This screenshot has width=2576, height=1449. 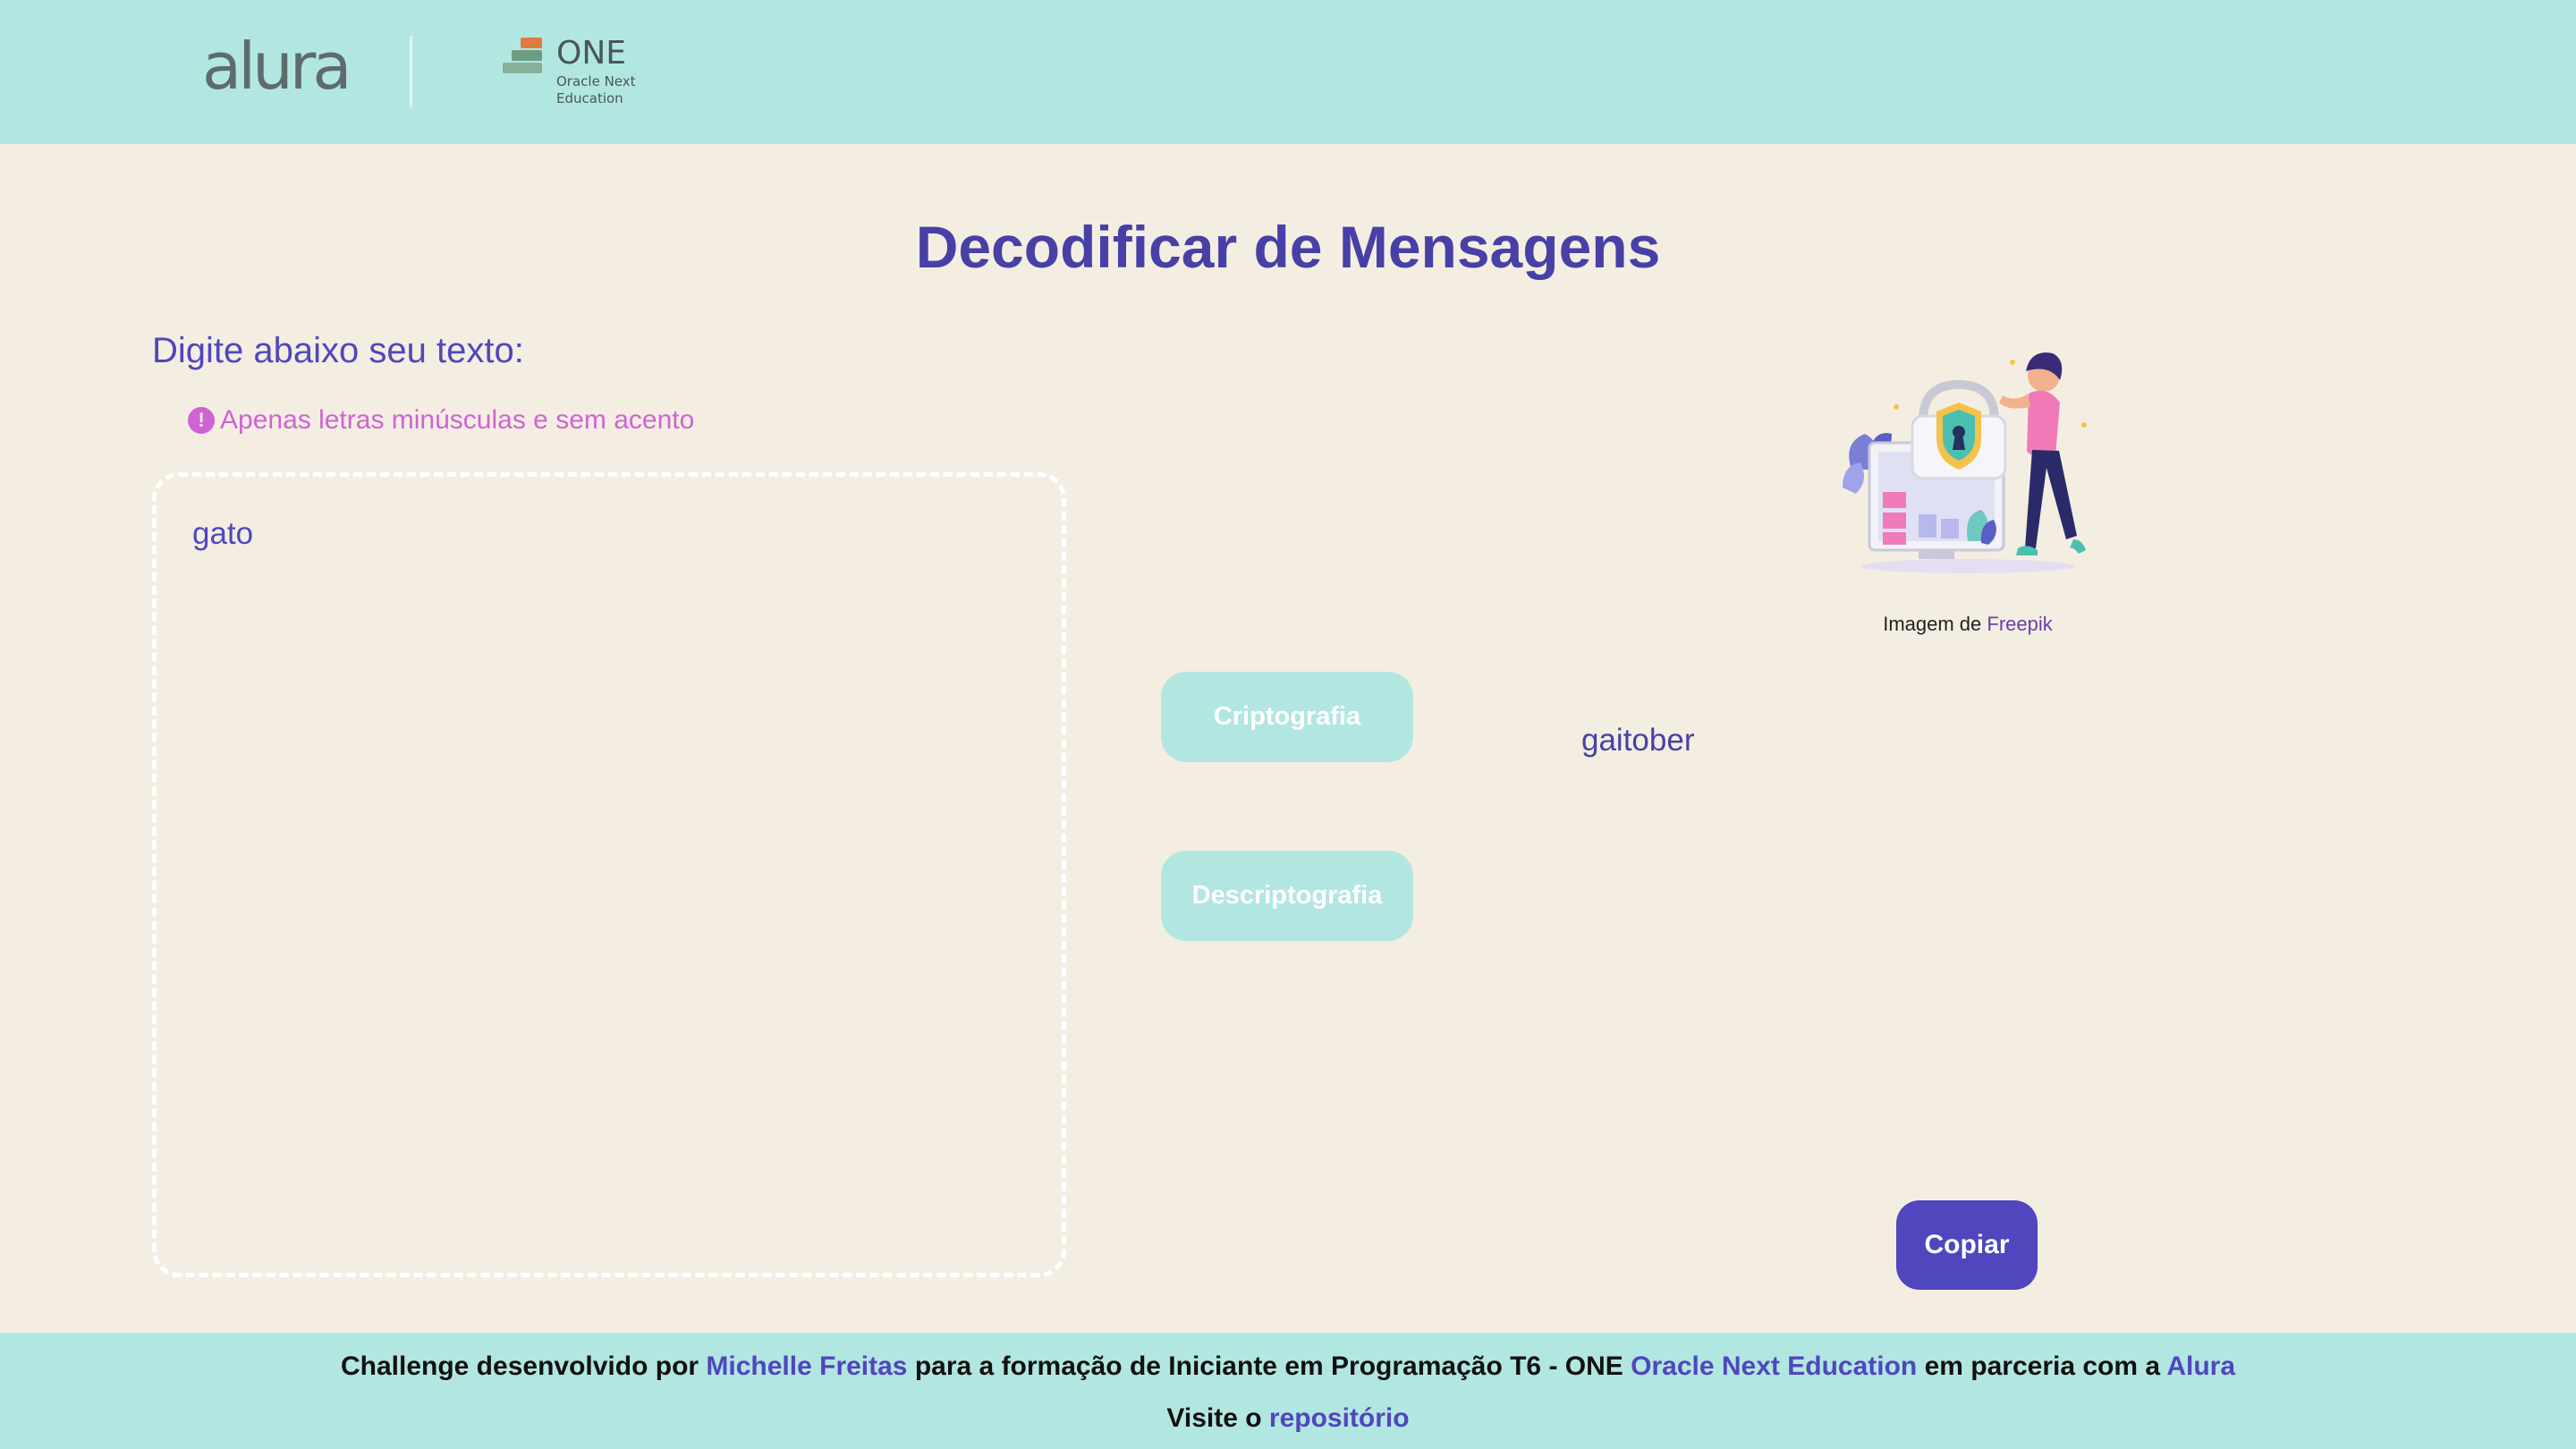 I want to click on one-logo: ONE Oracle Next Education, so click(x=572, y=71).